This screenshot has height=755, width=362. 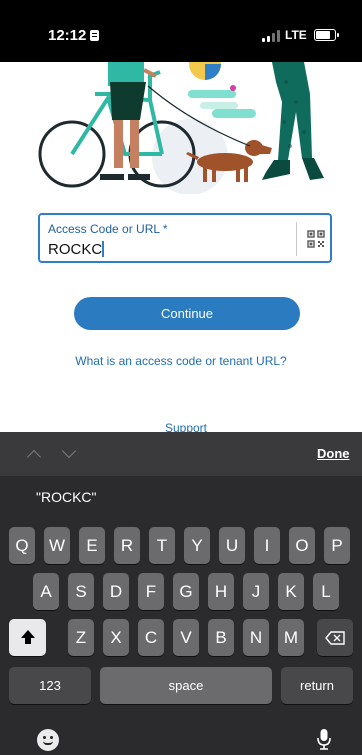 What do you see at coordinates (57, 545) in the screenshot?
I see `key-w: W` at bounding box center [57, 545].